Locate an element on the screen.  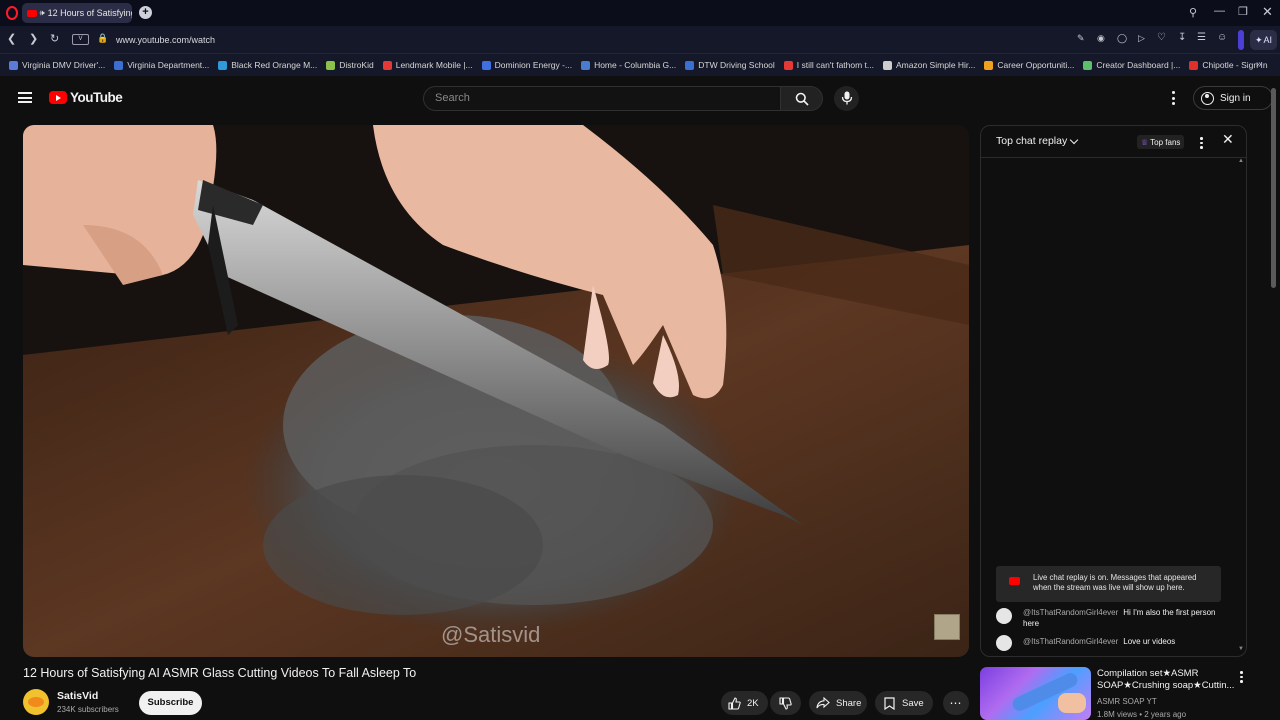
user-avatar-icon is located at coordinates (1004, 643).